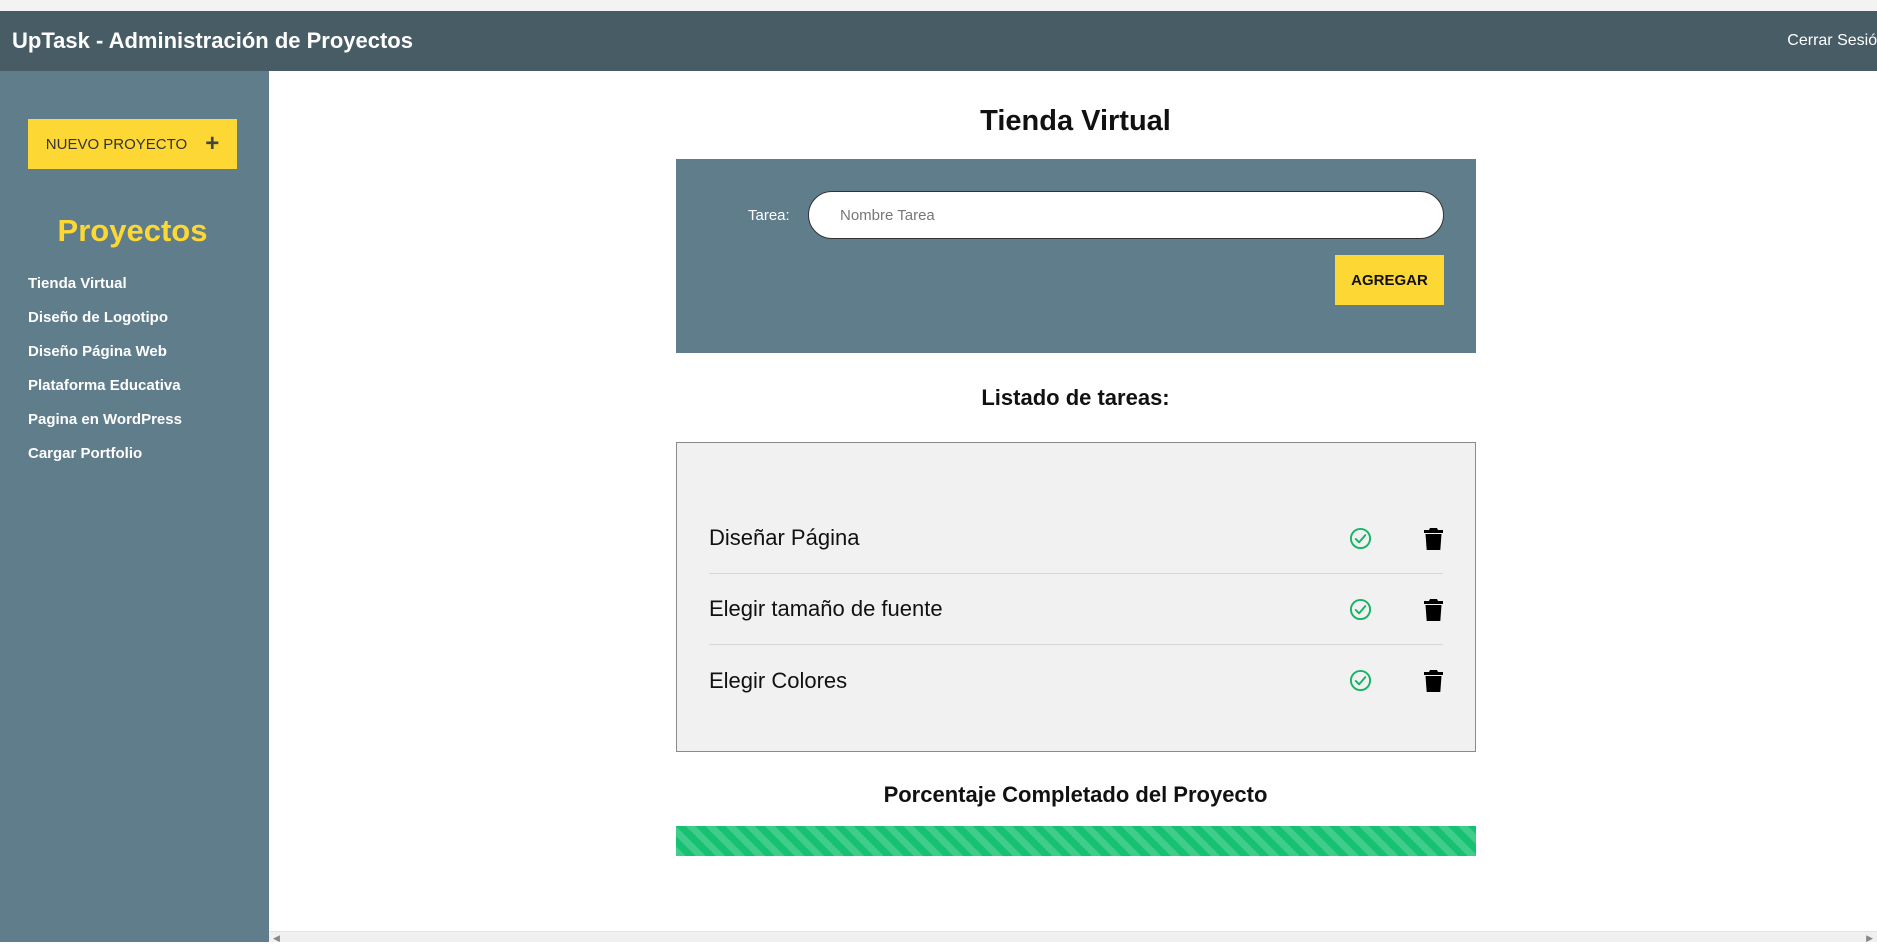 The image size is (1877, 944). What do you see at coordinates (778, 680) in the screenshot?
I see `task-name: Elegir Colores` at bounding box center [778, 680].